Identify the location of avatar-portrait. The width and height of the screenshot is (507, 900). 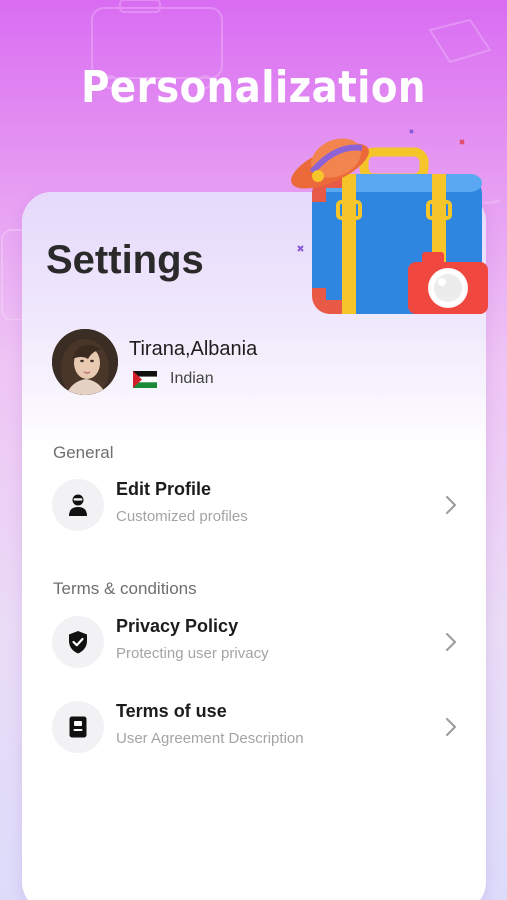
(85, 362).